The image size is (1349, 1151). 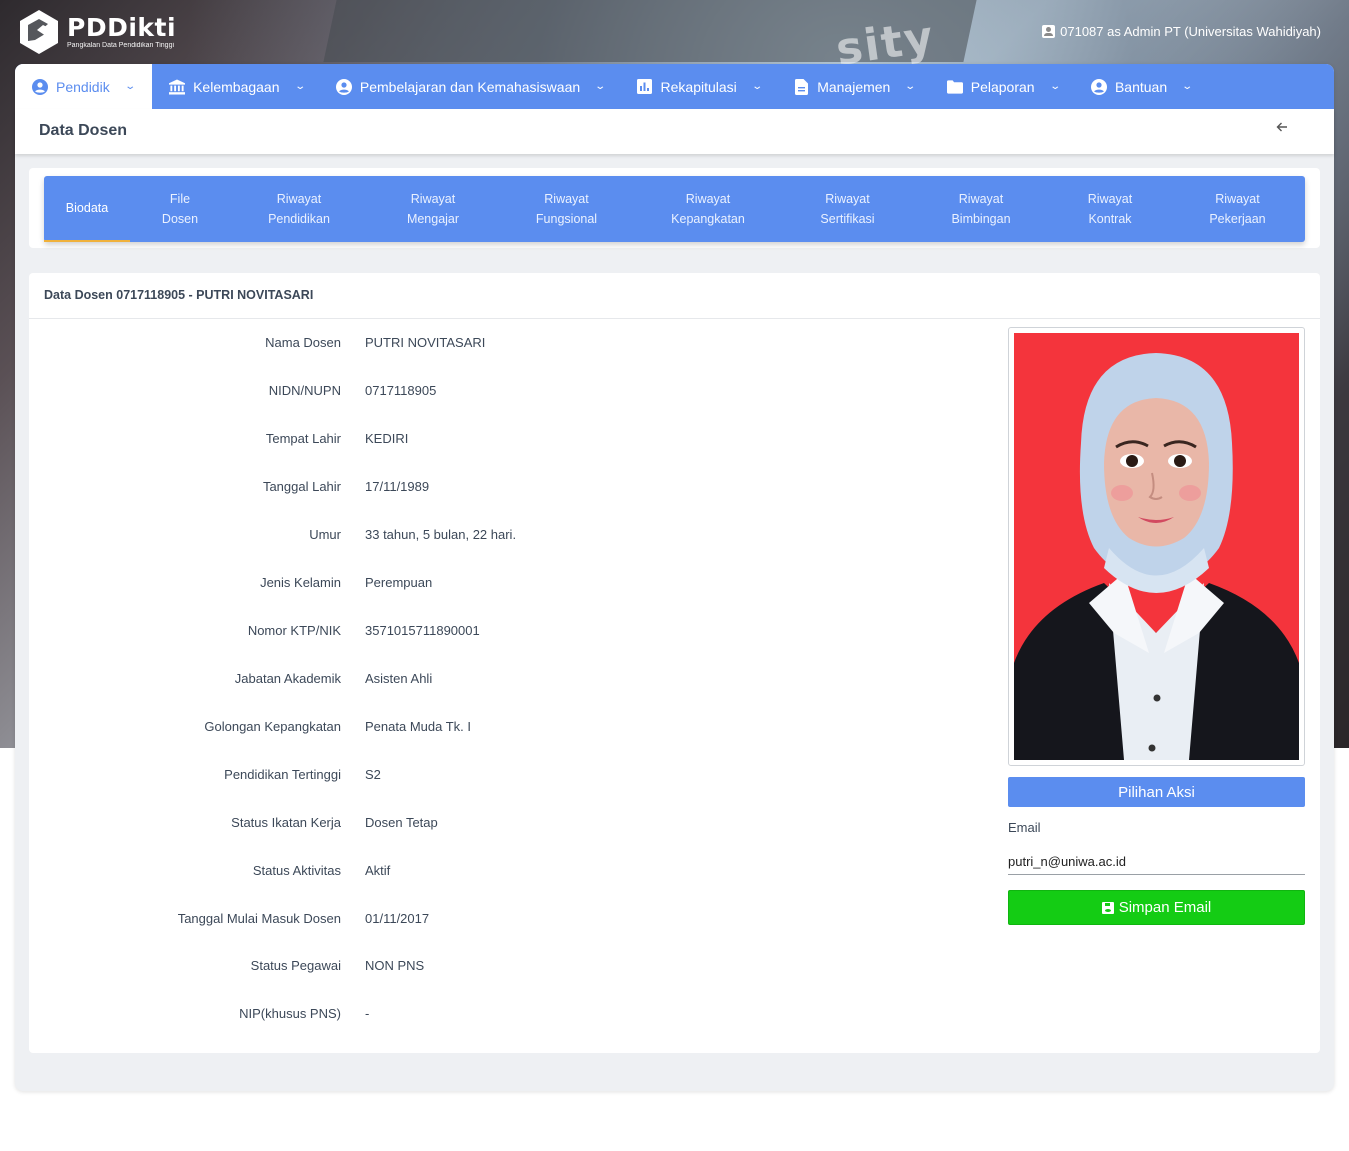 What do you see at coordinates (301, 486) in the screenshot?
I see `field-label: Tanggal Lahir` at bounding box center [301, 486].